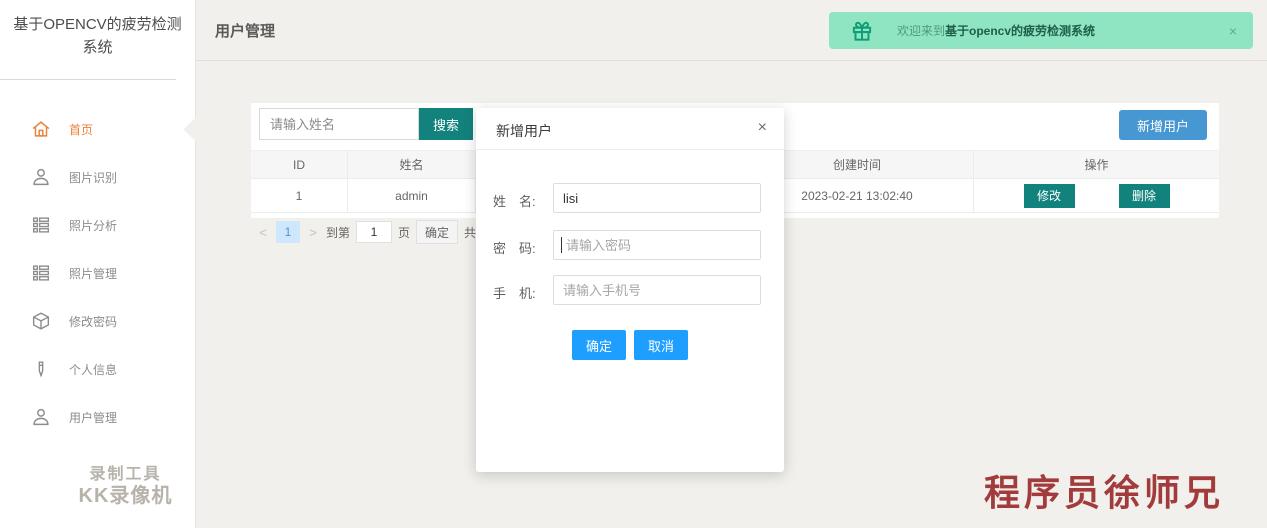 This screenshot has width=1267, height=528. What do you see at coordinates (288, 232) in the screenshot?
I see `current-page-button: 1` at bounding box center [288, 232].